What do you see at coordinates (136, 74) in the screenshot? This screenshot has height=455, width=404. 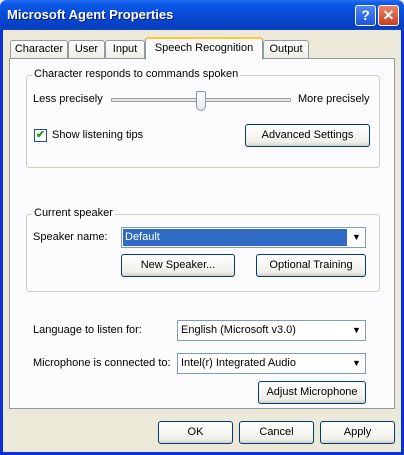 I see `commands-group-title: Character responds to commands spoken` at bounding box center [136, 74].